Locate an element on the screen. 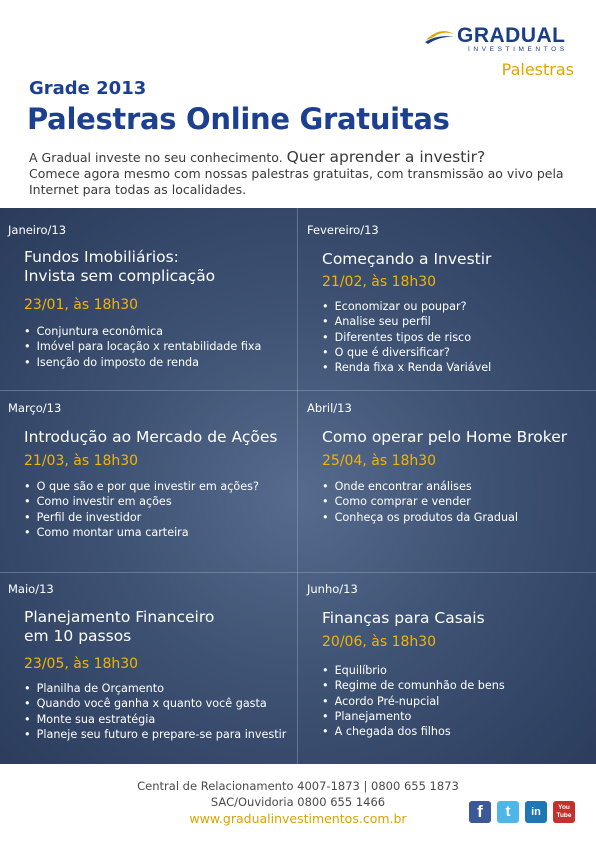  topic-item: Acordo Pré-nupcial is located at coordinates (413, 701).